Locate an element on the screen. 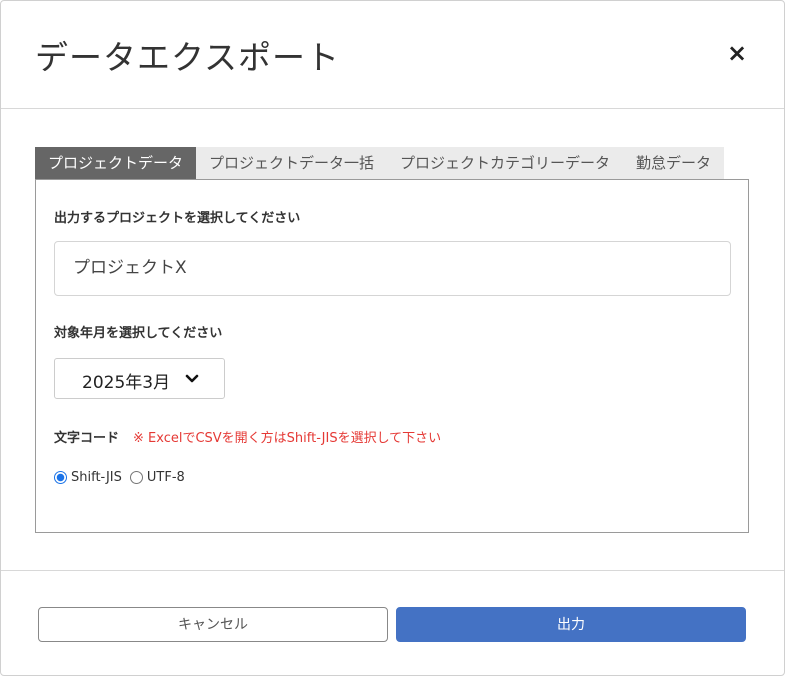  utf8-radio is located at coordinates (136, 477).